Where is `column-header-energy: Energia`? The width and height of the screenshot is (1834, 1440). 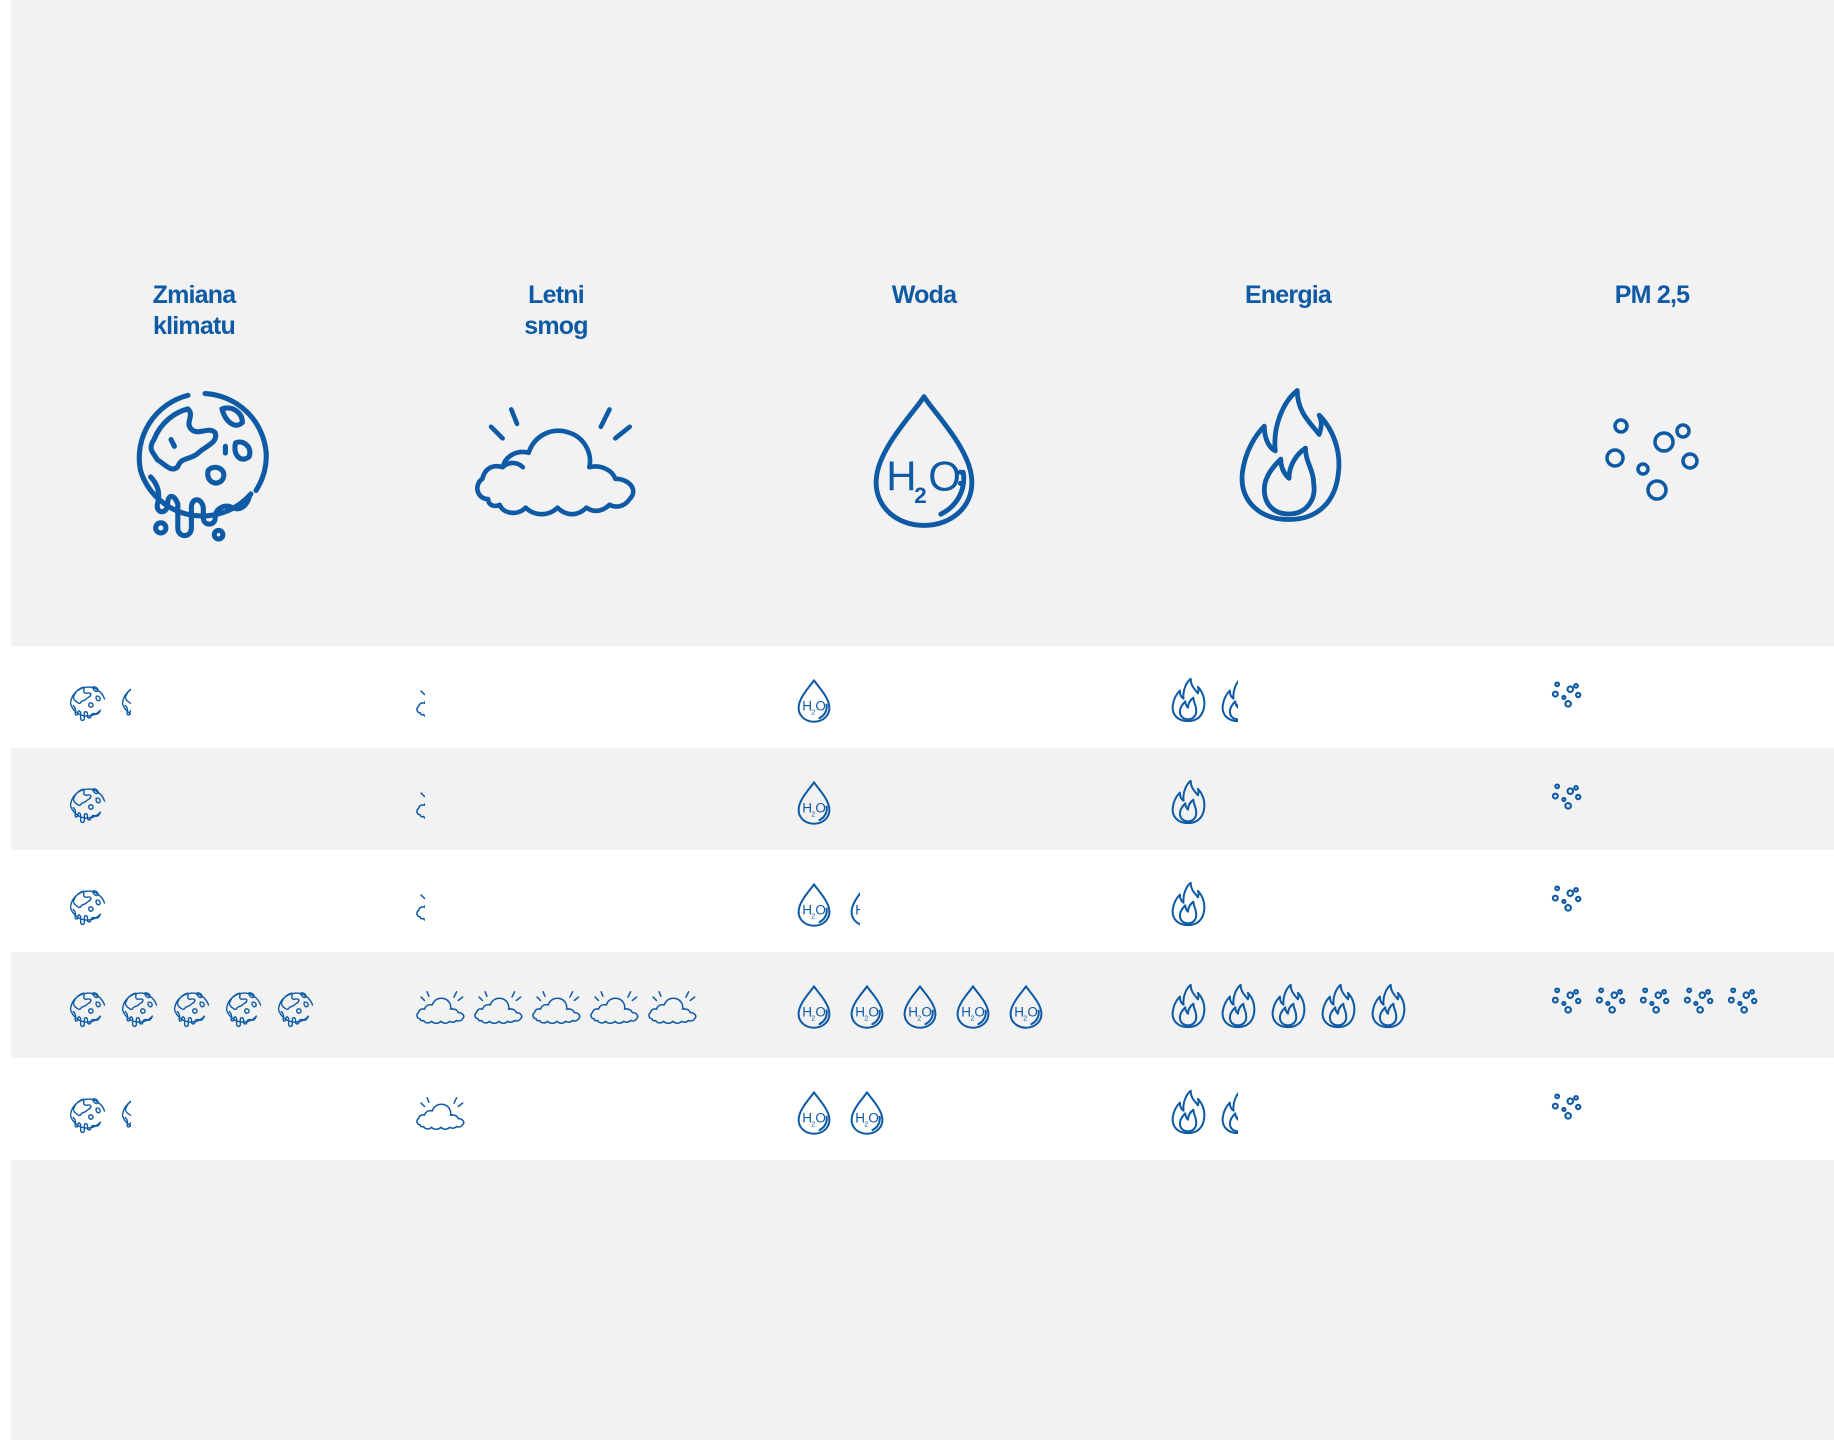
column-header-energy: Energia is located at coordinates (1288, 295).